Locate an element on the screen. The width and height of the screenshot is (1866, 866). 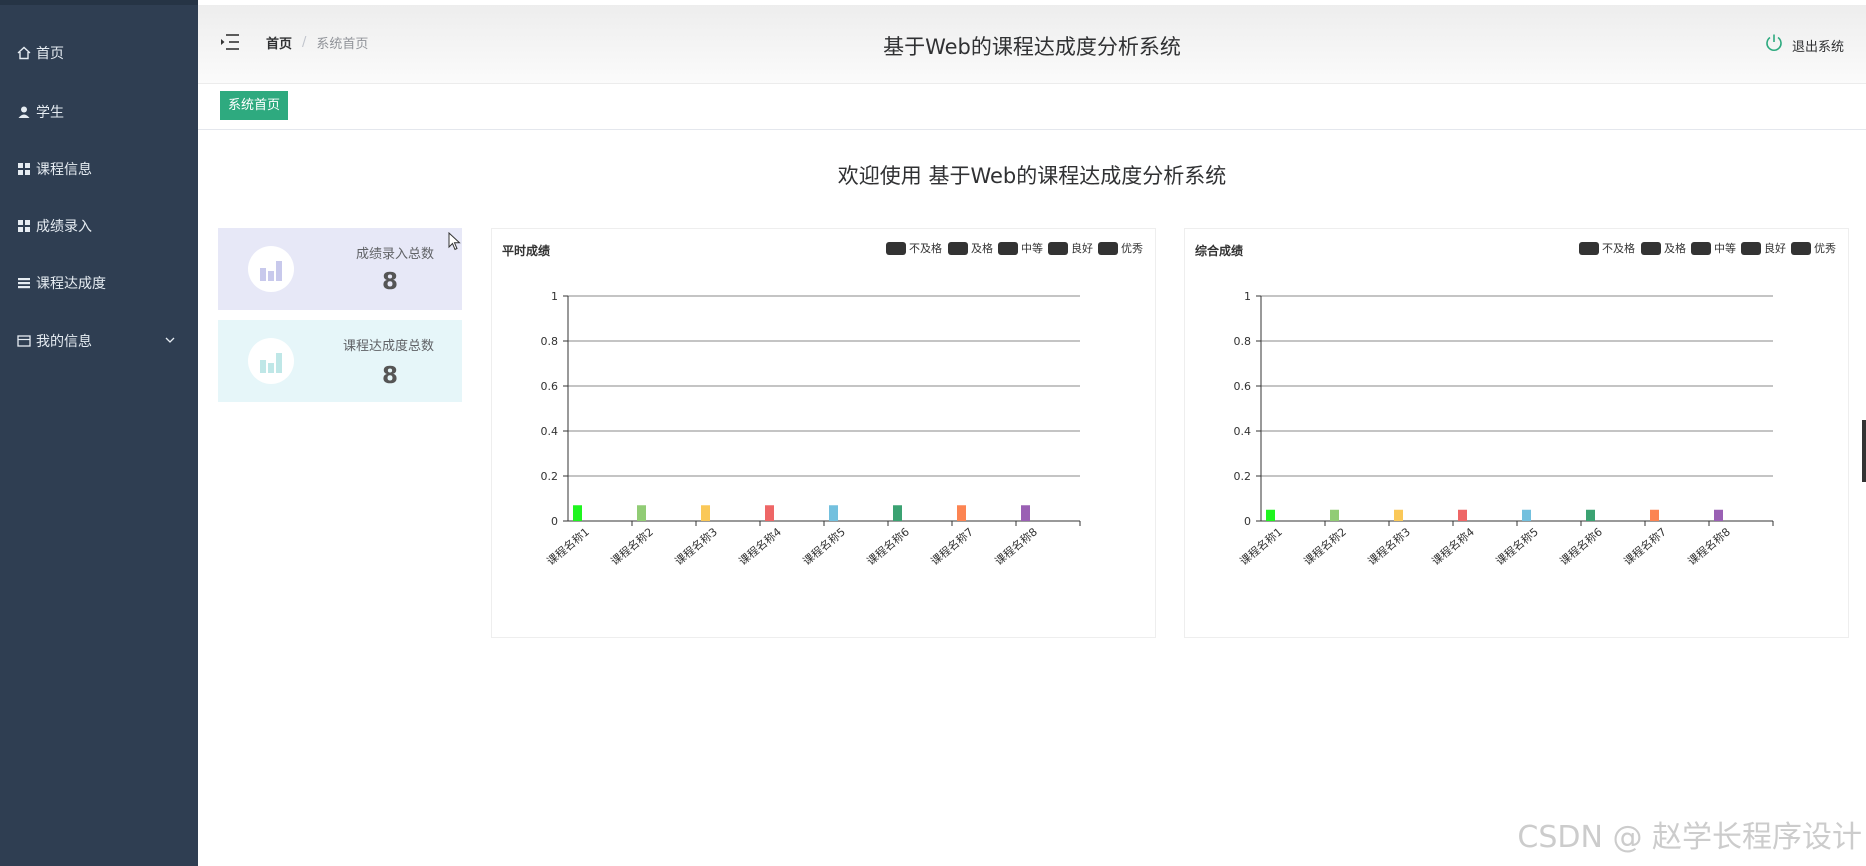
sidebar-item-course-achievement: 课程达成度 is located at coordinates (99, 283).